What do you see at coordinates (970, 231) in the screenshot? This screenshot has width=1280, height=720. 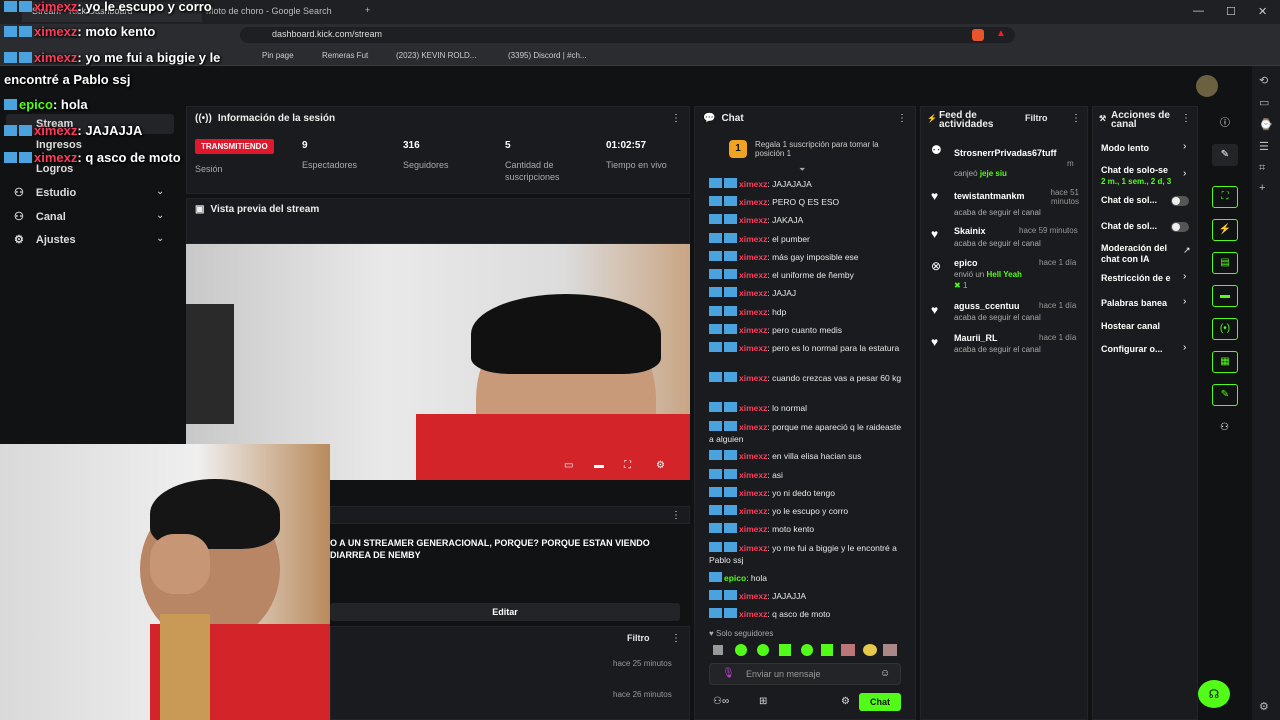 I see `feed-user: Skainix` at bounding box center [970, 231].